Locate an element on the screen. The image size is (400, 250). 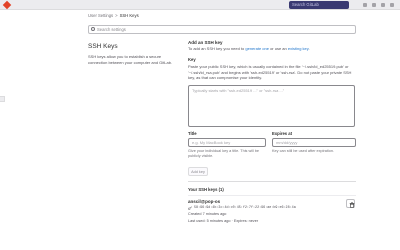
sidebar-expand-handle is located at coordinates (2, 99).